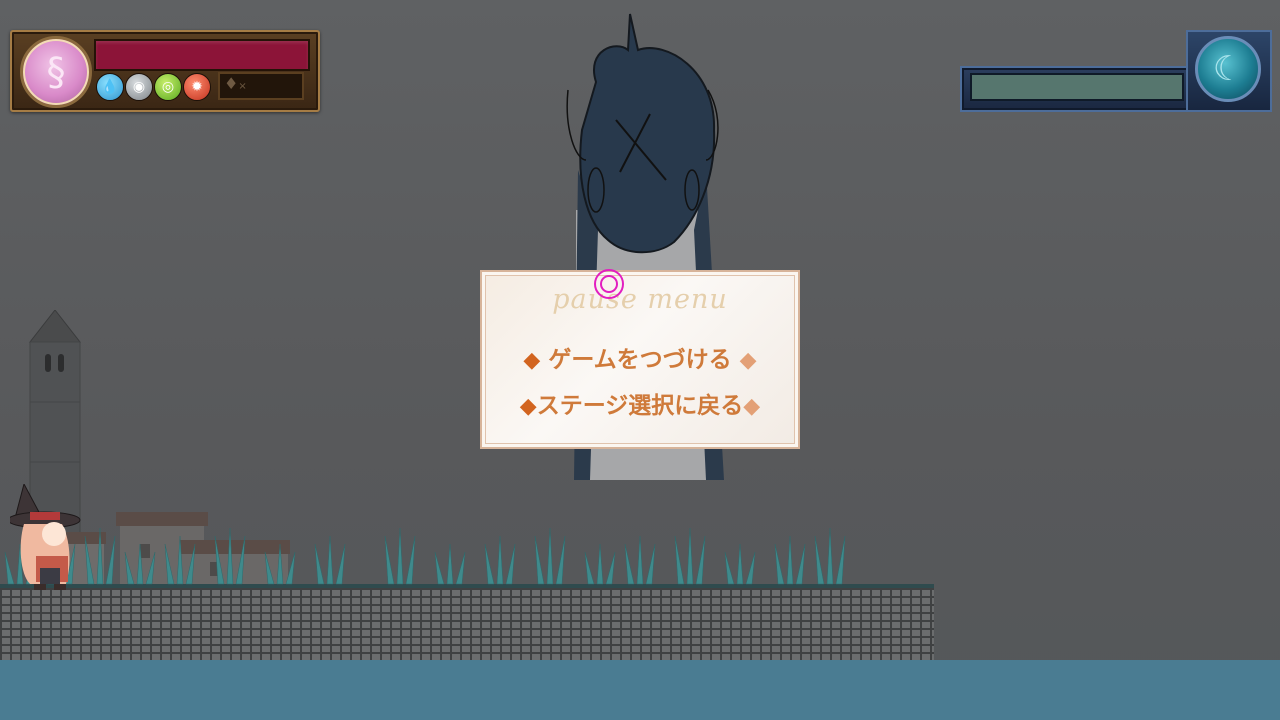  I want to click on wind-element-icon: ◉, so click(139, 87).